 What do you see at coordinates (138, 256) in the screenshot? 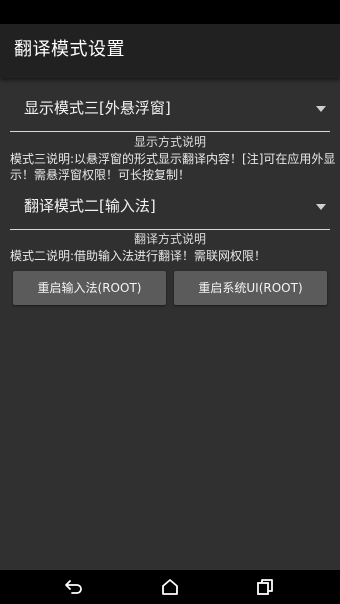
I see `translate-description-text: 模式二说明:借助输入法进行翻译！需联网权限！` at bounding box center [138, 256].